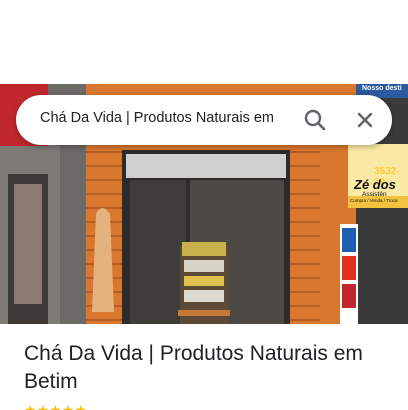  What do you see at coordinates (104, 406) in the screenshot?
I see `rating-stars: ★★★★★` at bounding box center [104, 406].